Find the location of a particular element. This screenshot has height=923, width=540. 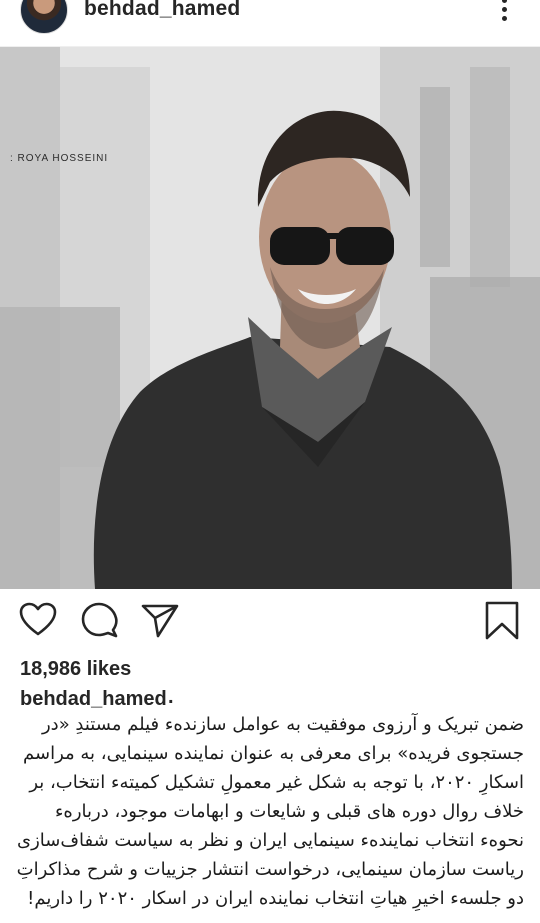

action-bar is located at coordinates (270, 624).